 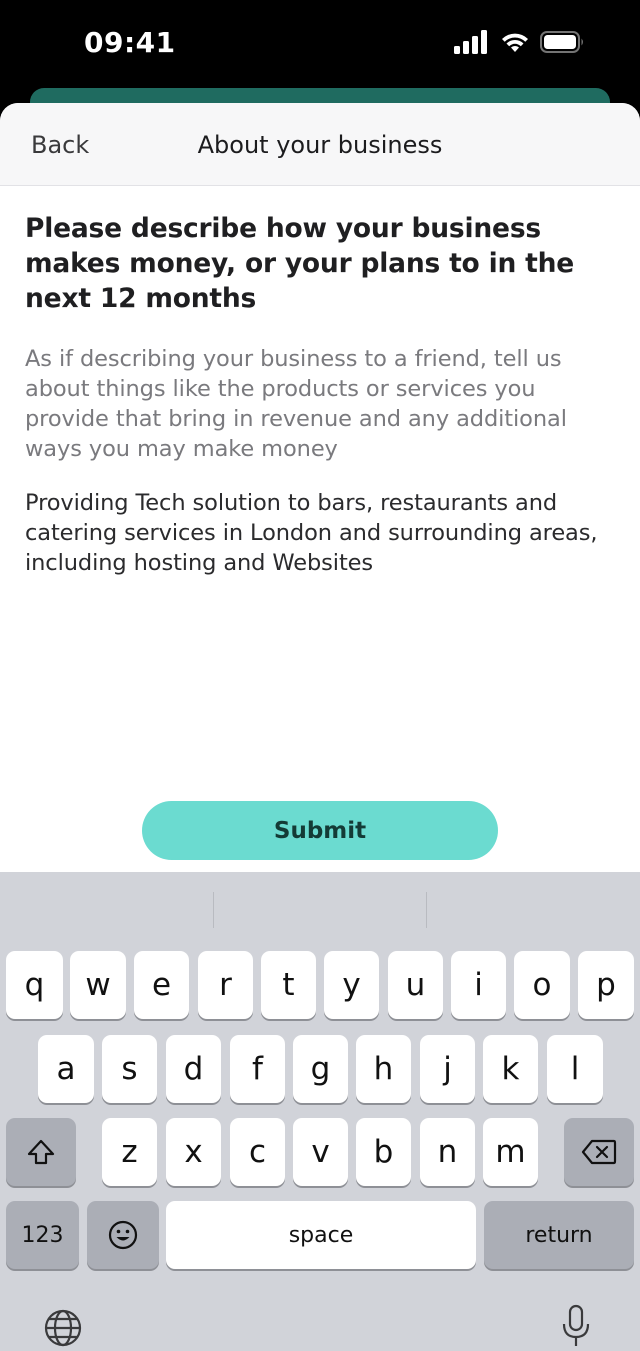 I want to click on key-z: z, so click(x=129, y=1152).